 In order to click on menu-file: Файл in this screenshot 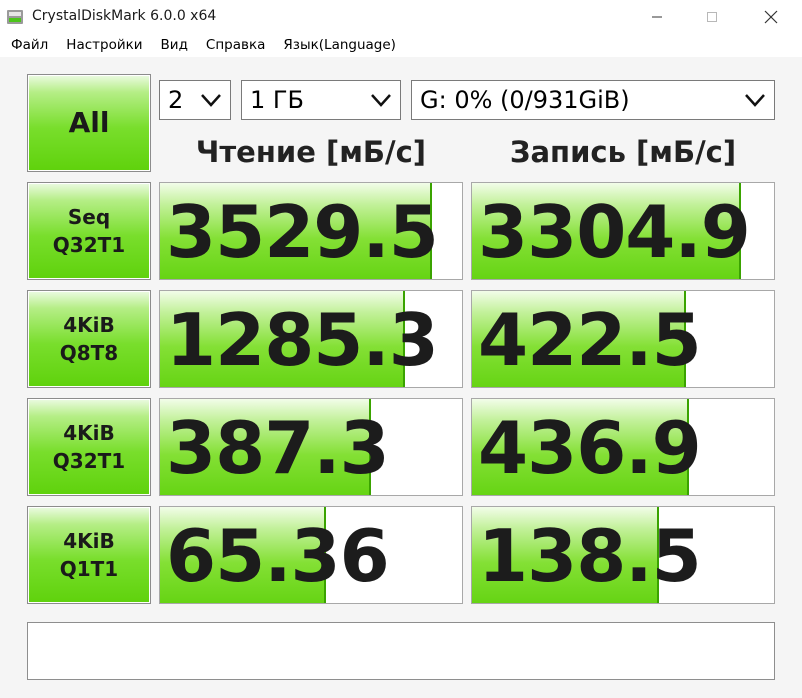, I will do `click(29, 45)`.